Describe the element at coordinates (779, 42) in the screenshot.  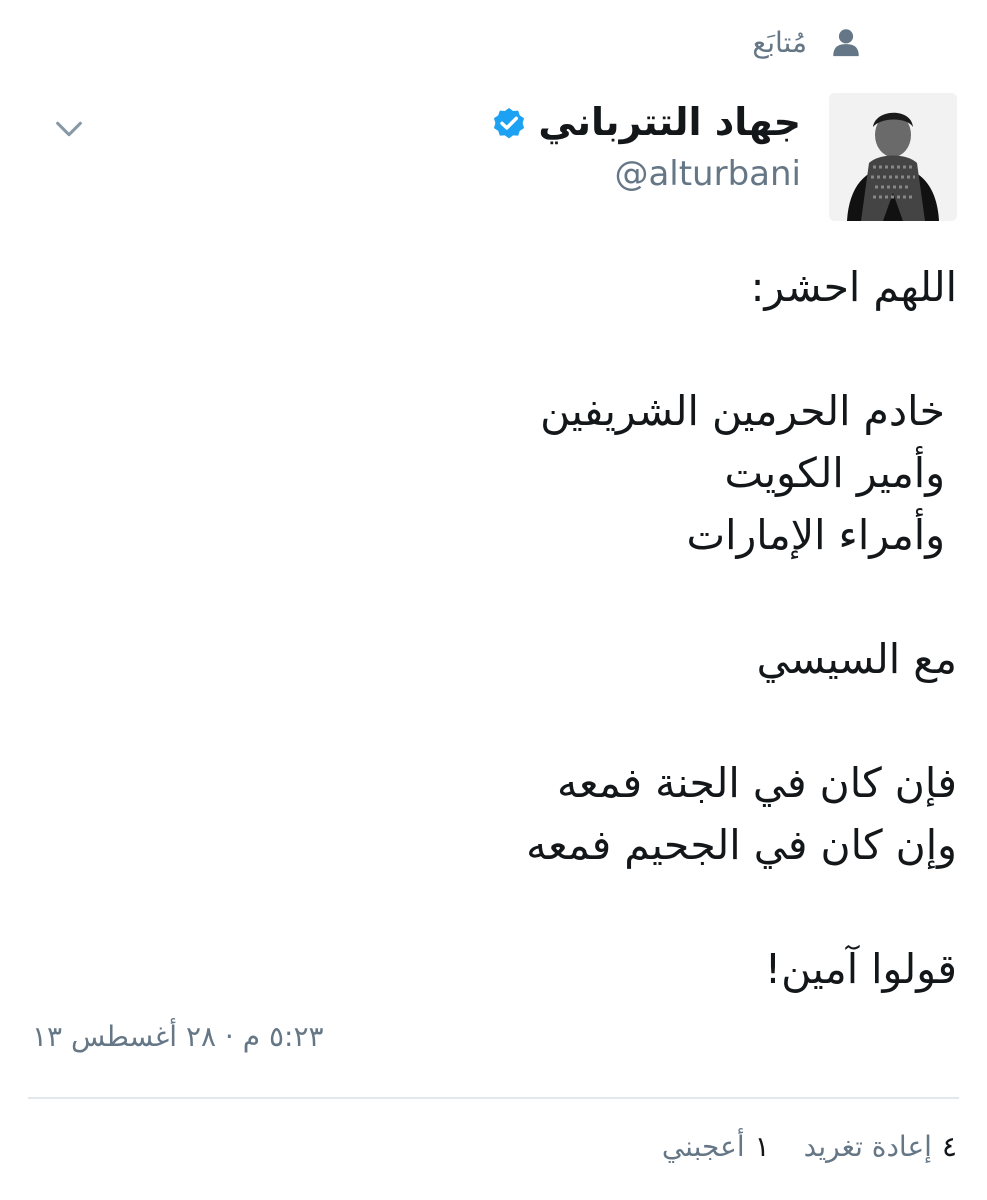
I see `follow-label: مُتابَع` at that location.